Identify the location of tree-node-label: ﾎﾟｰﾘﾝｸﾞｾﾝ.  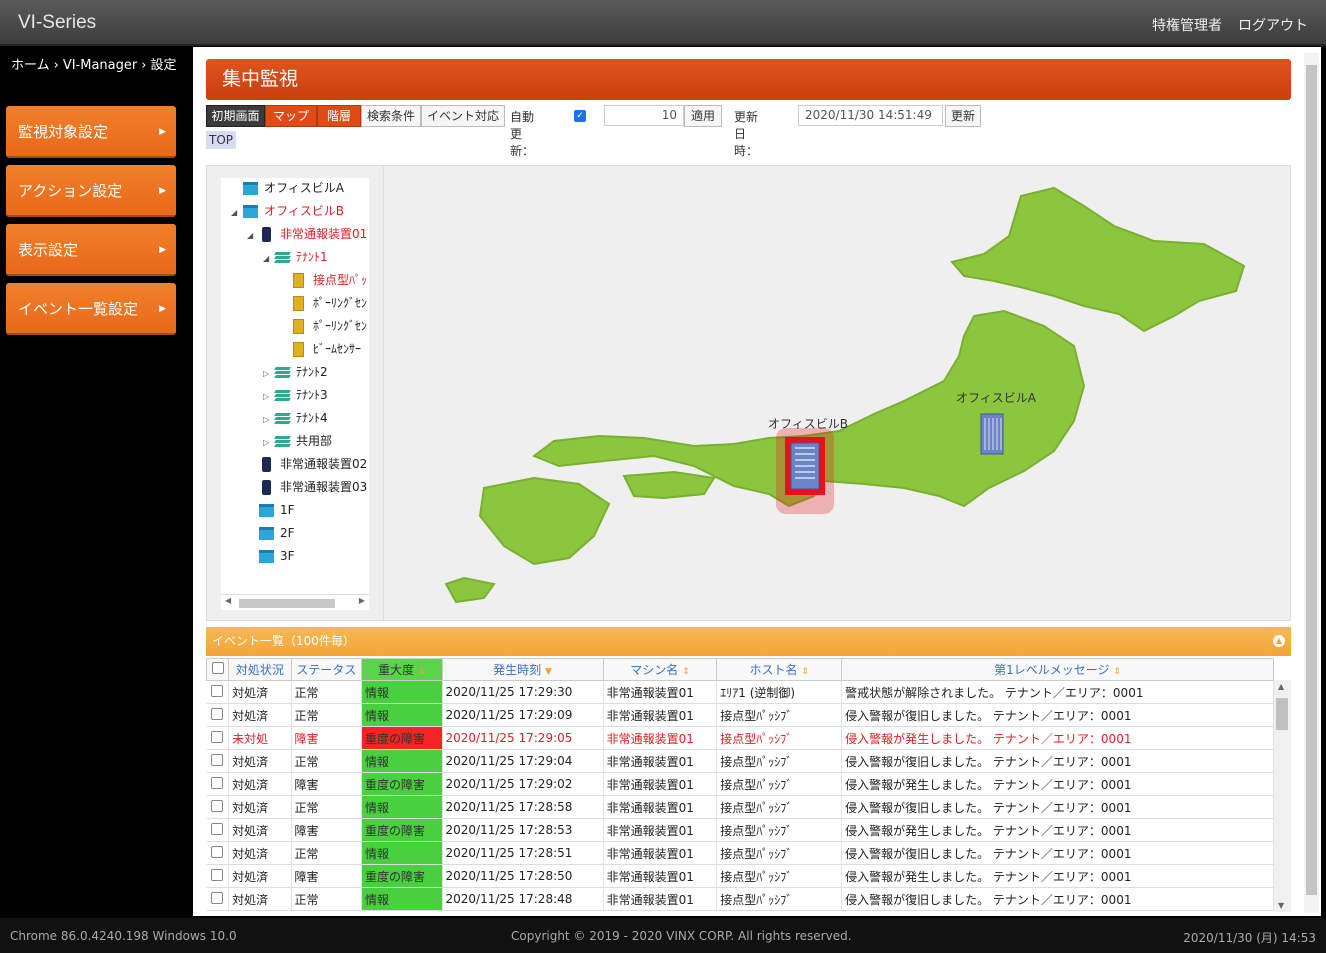
(340, 326).